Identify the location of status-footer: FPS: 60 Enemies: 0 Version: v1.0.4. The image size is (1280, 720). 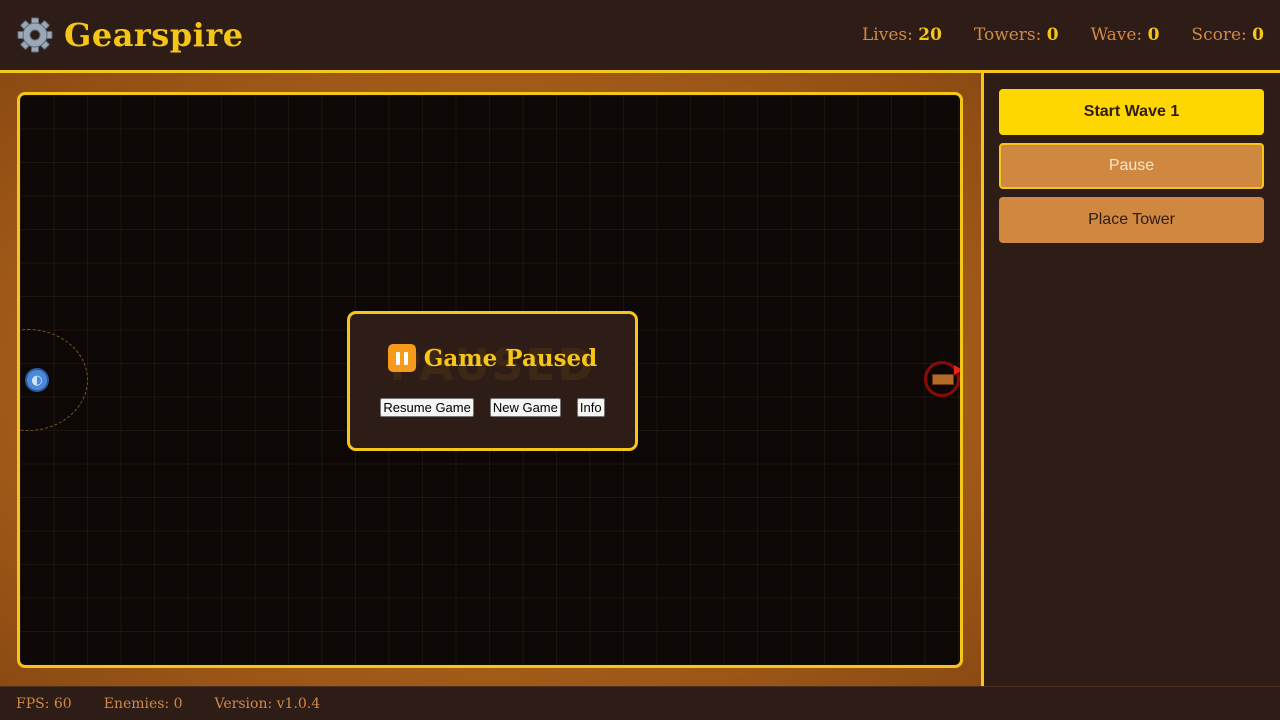
(640, 703).